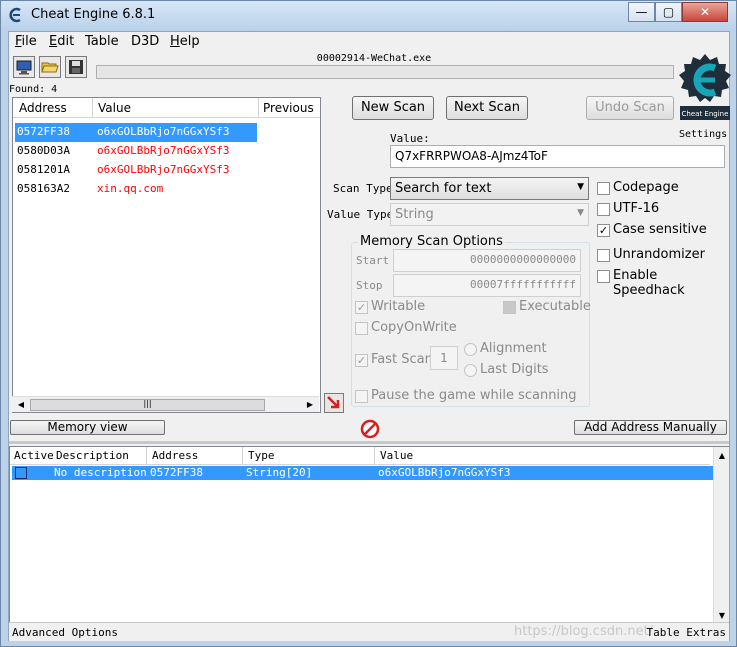 This screenshot has height=647, width=737. I want to click on save-file-button, so click(76, 67).